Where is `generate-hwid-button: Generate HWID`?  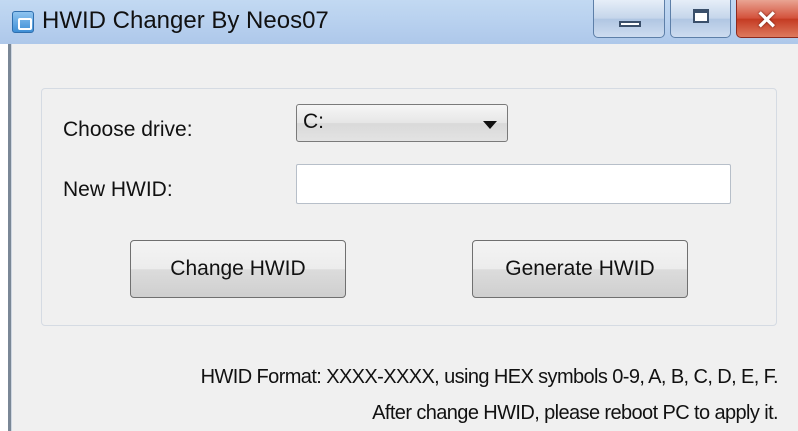 generate-hwid-button: Generate HWID is located at coordinates (580, 269).